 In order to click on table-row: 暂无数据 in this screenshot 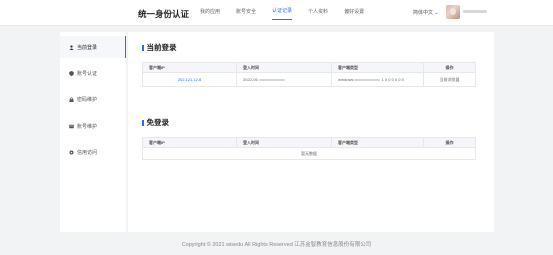, I will do `click(309, 153)`.